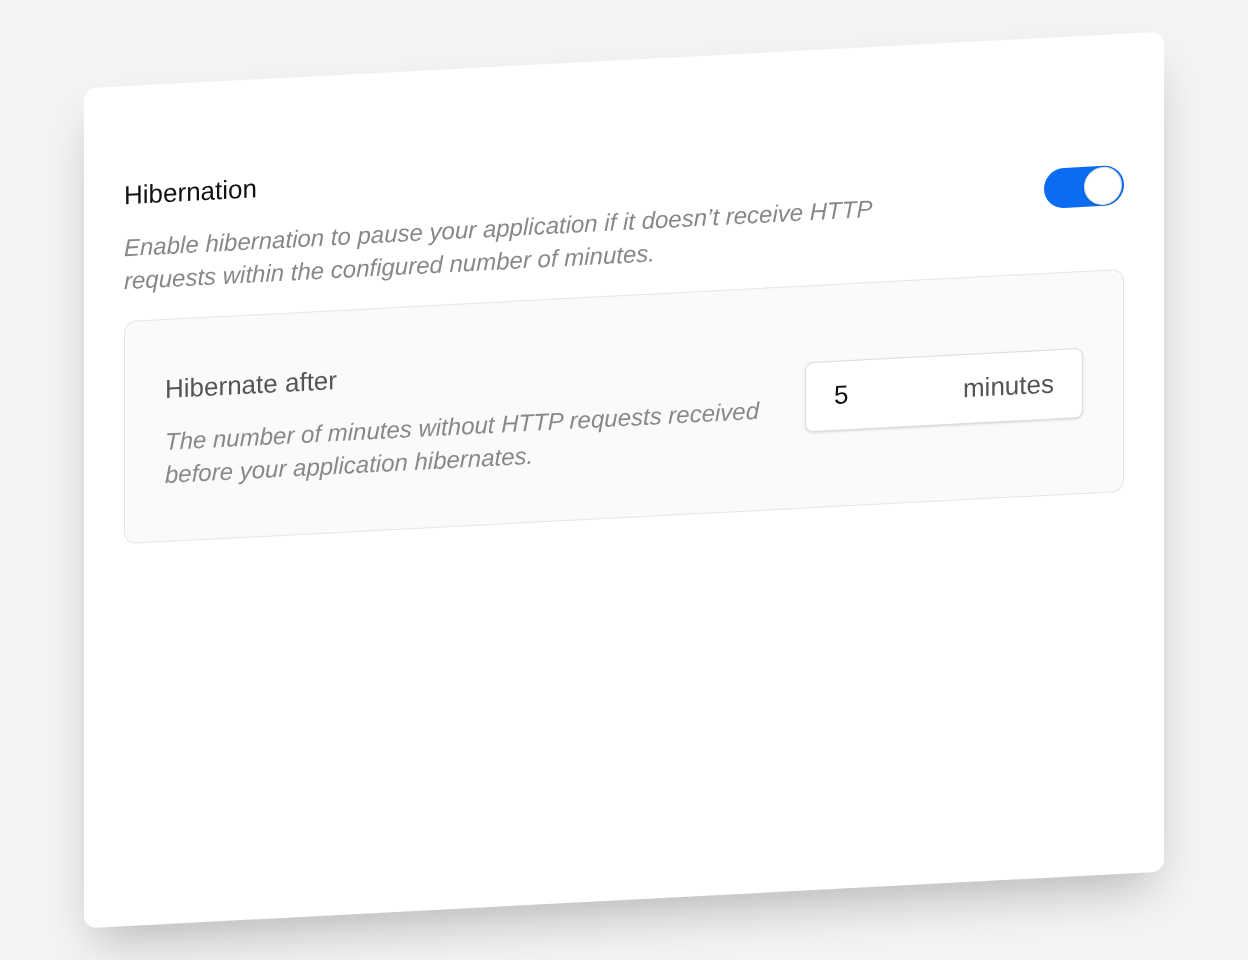 This screenshot has width=1248, height=960. What do you see at coordinates (1008, 386) in the screenshot?
I see `unit-label: minutes` at bounding box center [1008, 386].